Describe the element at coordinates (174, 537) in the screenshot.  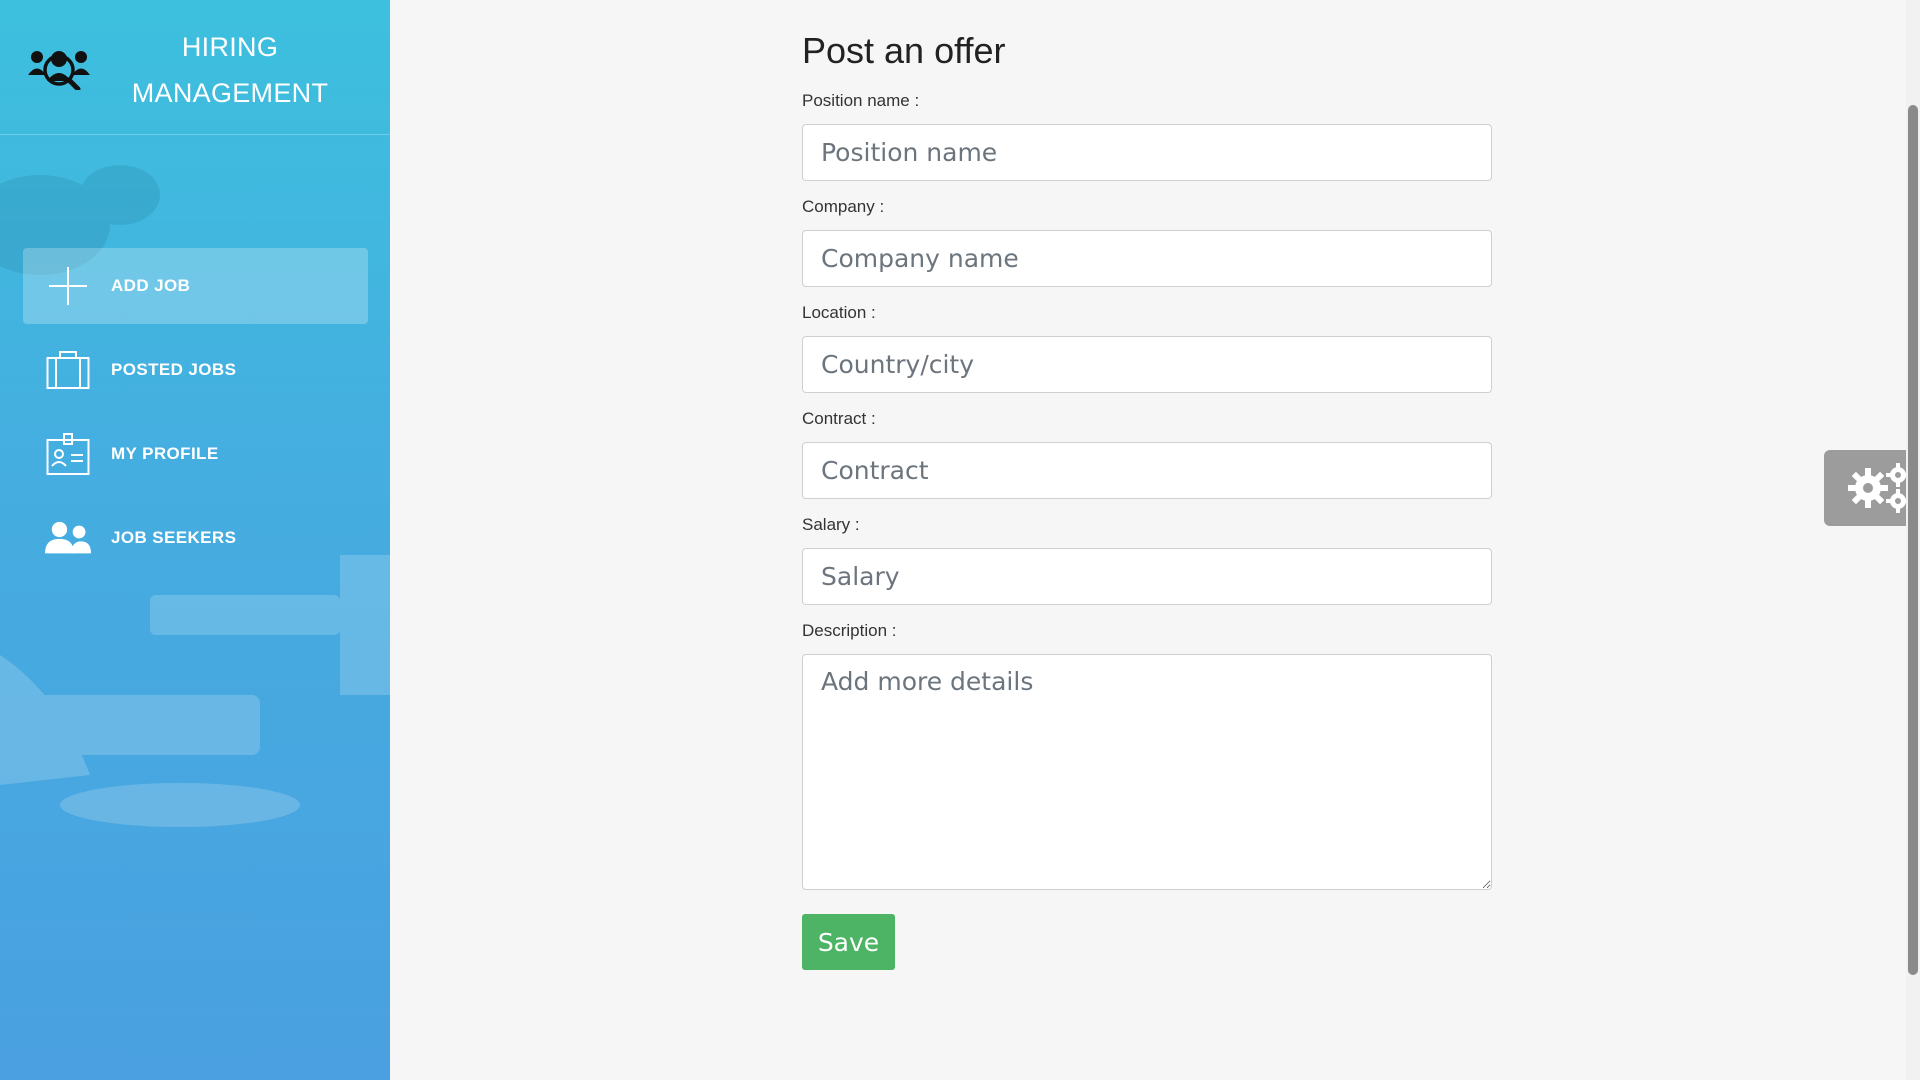
I see `sidebar-item-label: JOB SEEKERS` at that location.